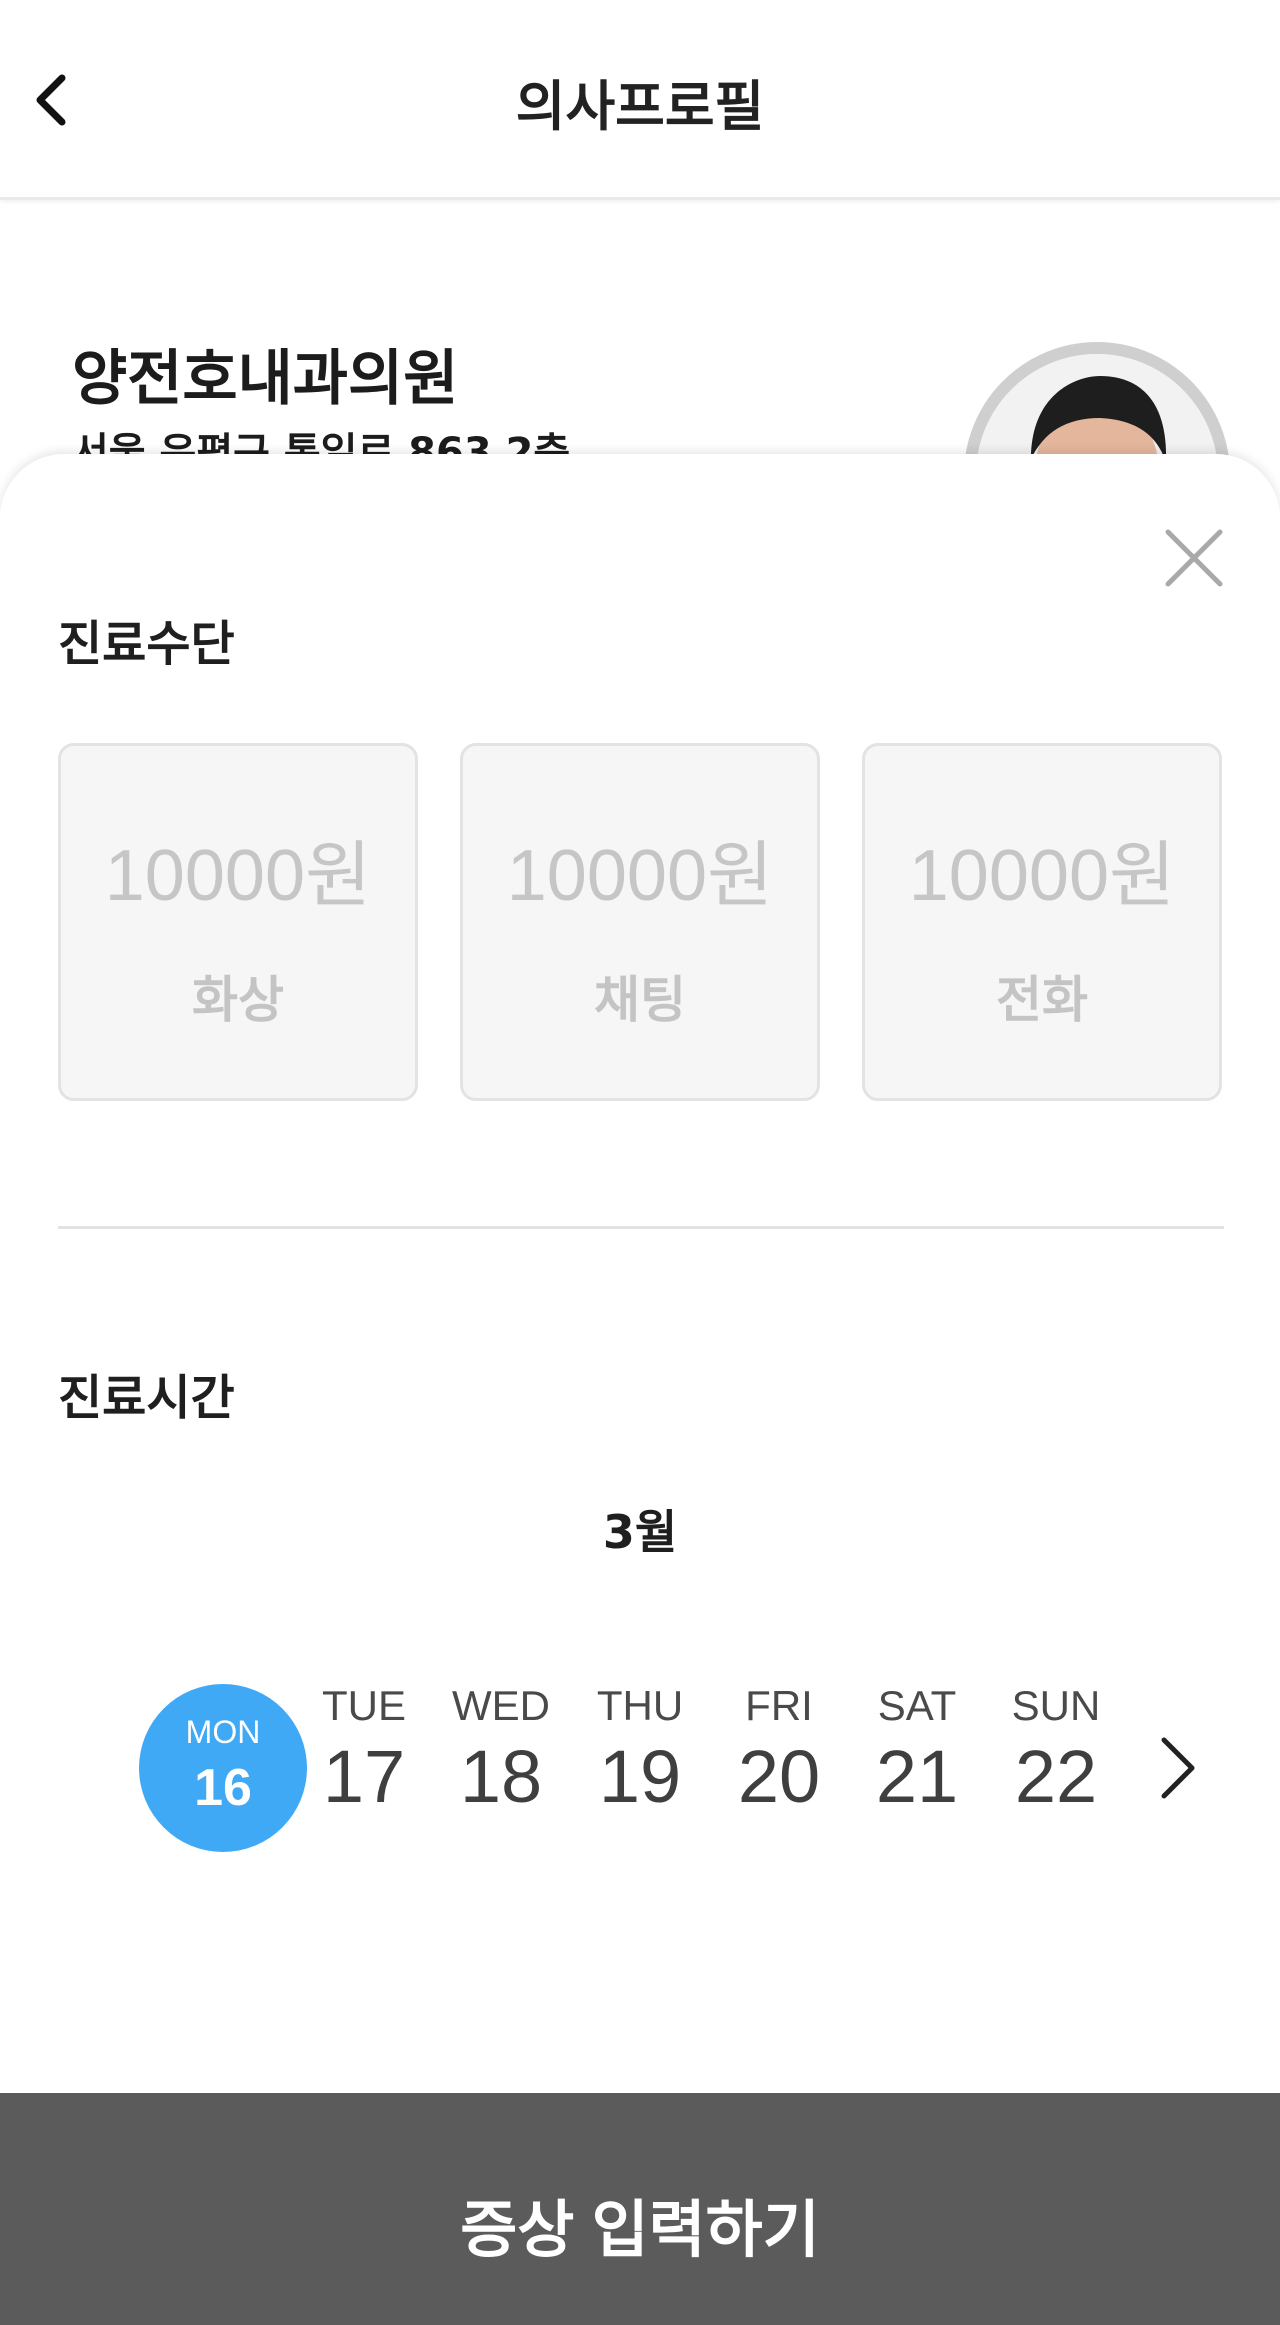 The width and height of the screenshot is (1280, 2325). What do you see at coordinates (641, 1227) in the screenshot?
I see `section-divider` at bounding box center [641, 1227].